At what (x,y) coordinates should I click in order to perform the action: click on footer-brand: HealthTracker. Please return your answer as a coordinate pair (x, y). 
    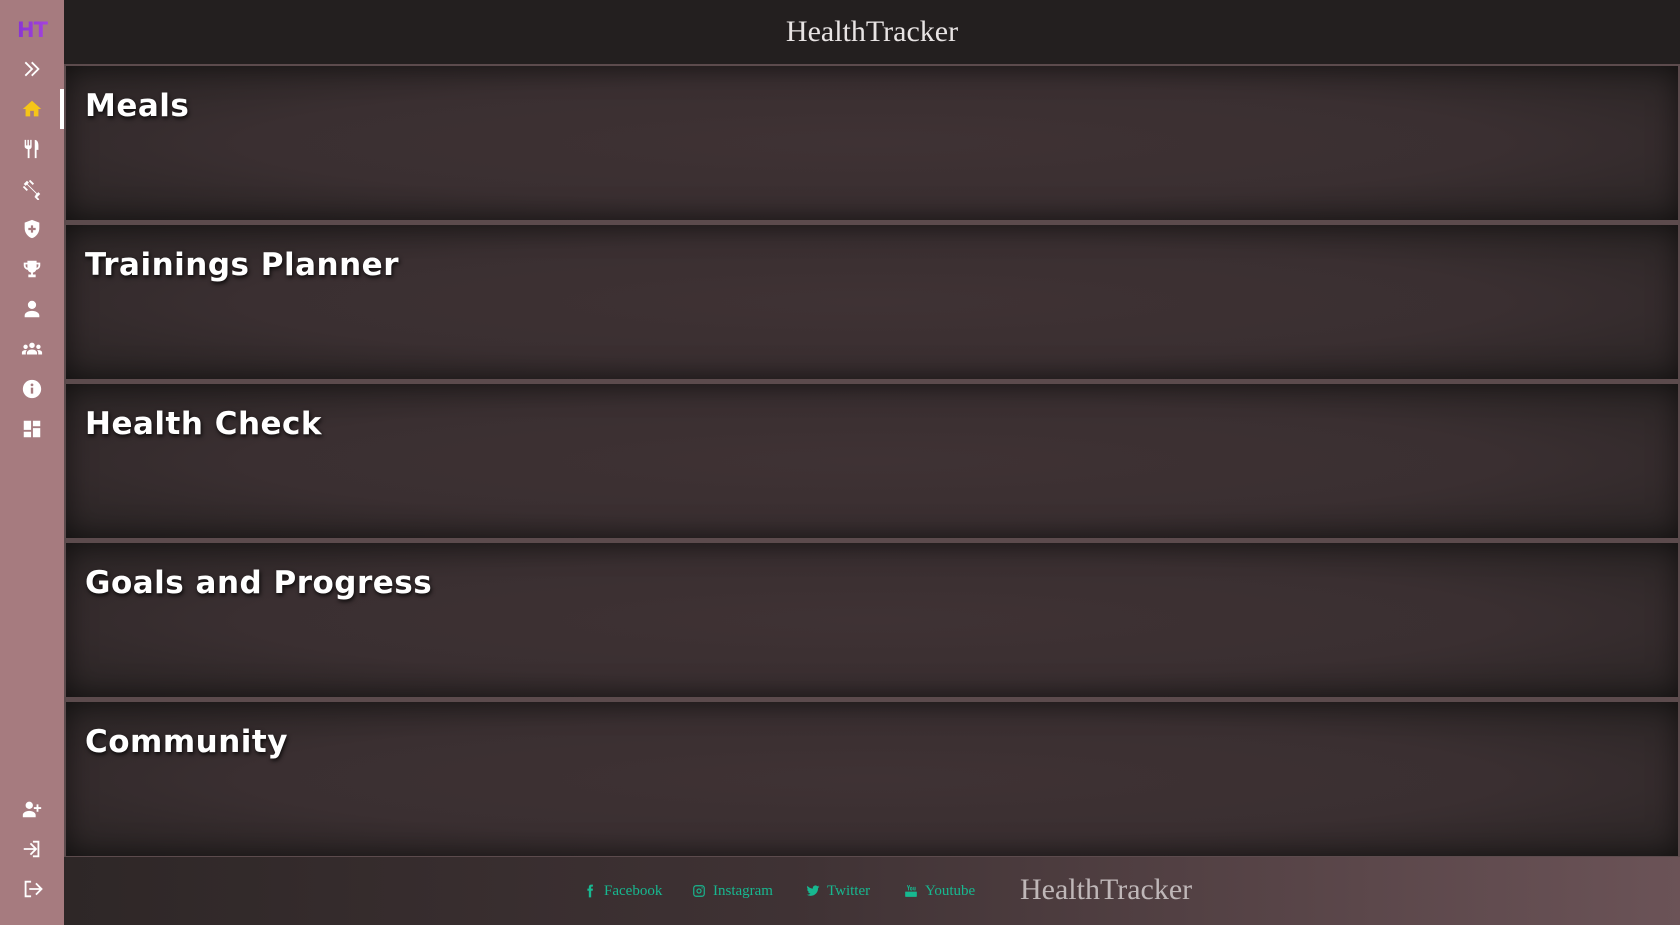
    Looking at the image, I should click on (1106, 889).